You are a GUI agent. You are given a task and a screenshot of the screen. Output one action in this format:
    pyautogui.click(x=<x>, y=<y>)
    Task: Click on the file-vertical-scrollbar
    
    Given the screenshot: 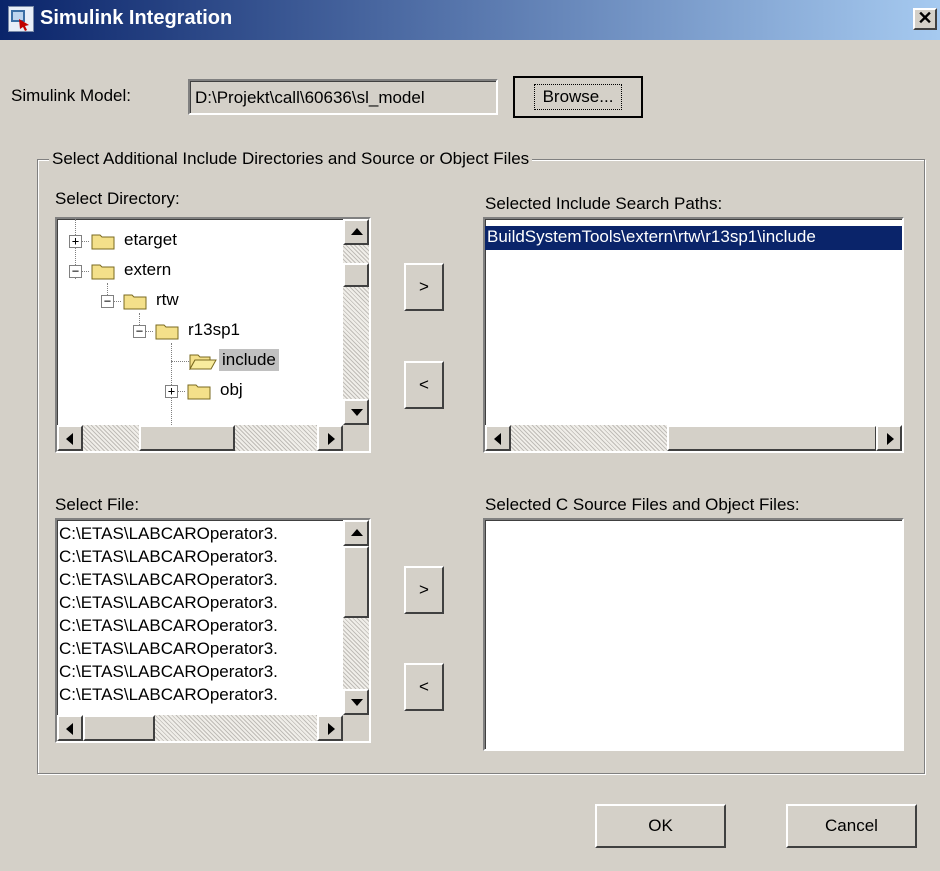 What is the action you would take?
    pyautogui.click(x=356, y=617)
    